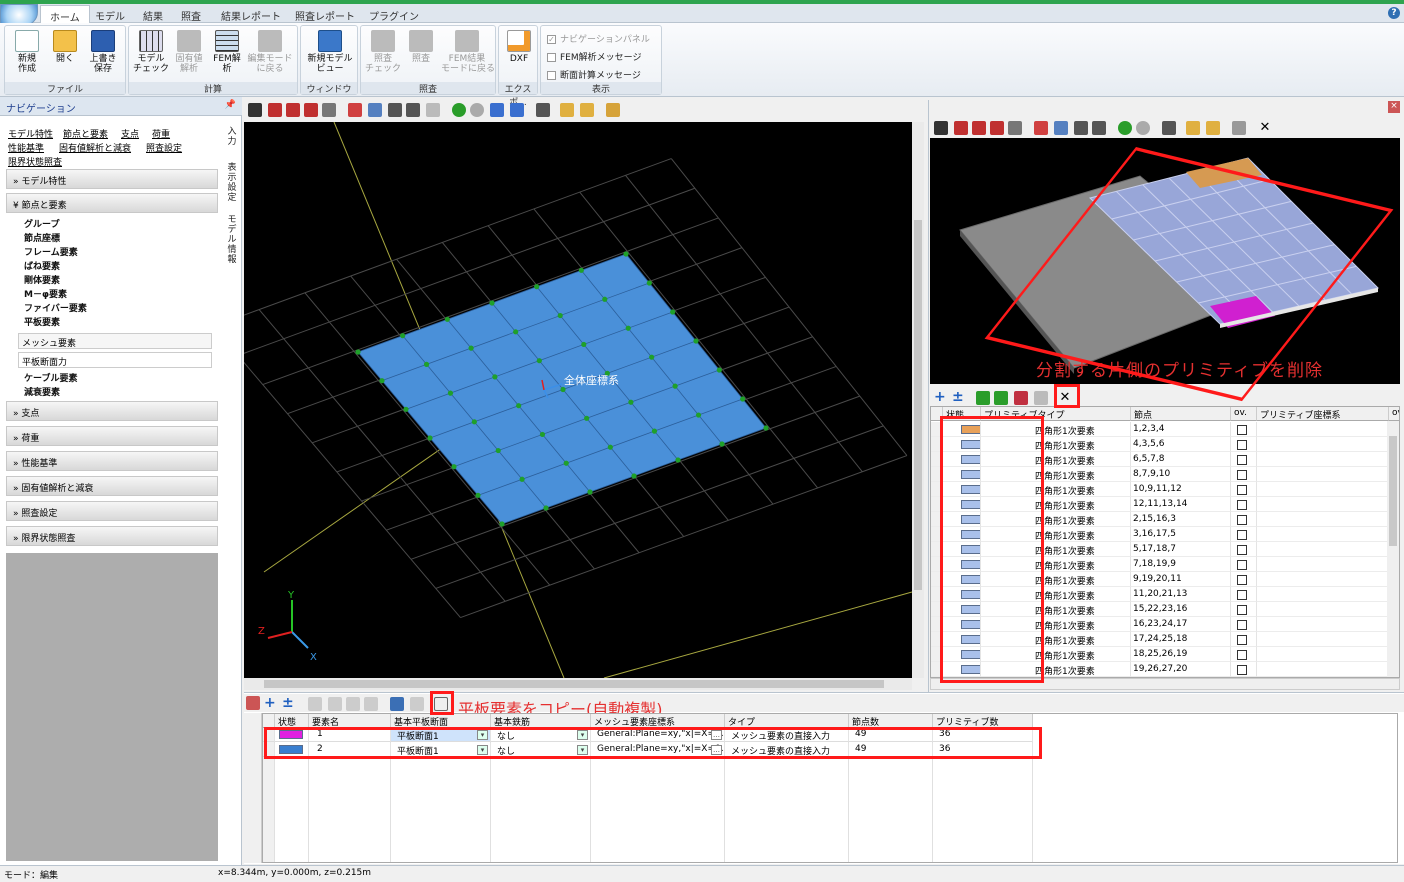 This screenshot has height=882, width=1404. Describe the element at coordinates (433, 110) in the screenshot. I see `zoom-disabled-icon` at that location.